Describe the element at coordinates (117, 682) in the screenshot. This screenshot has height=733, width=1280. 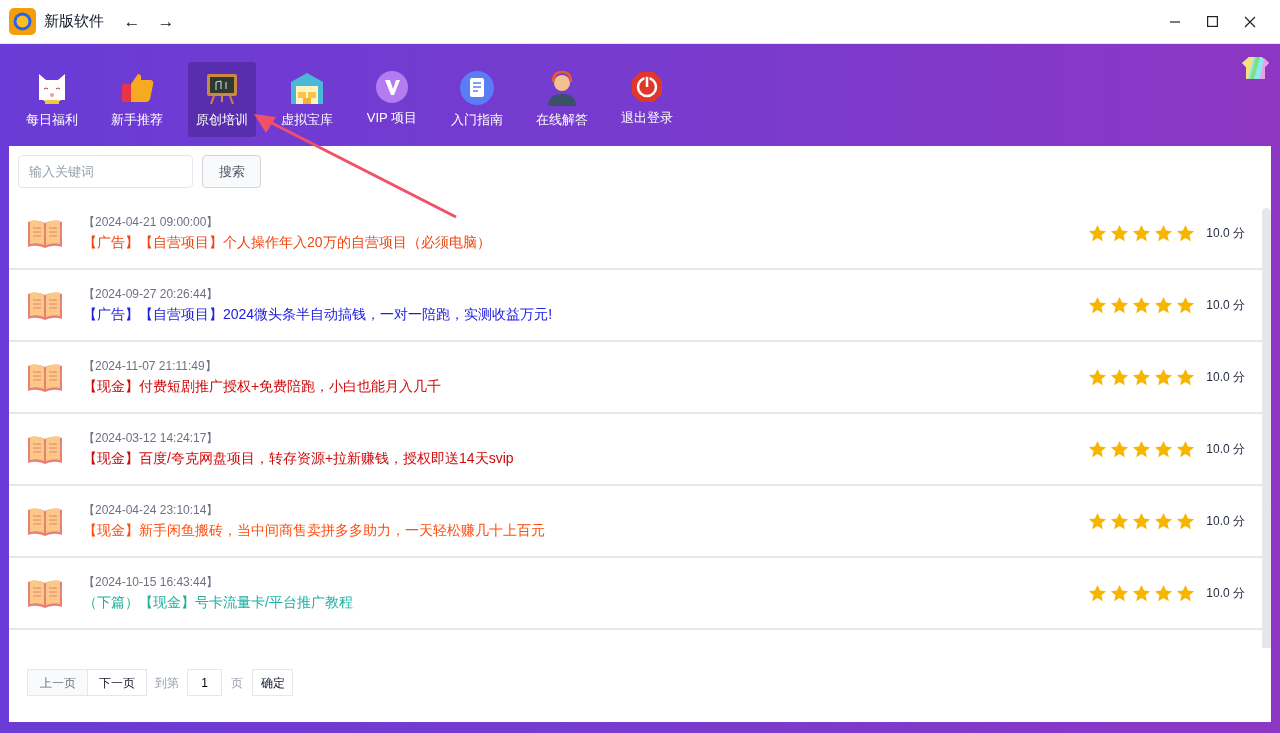
I see `next-page-button: 下一页` at that location.